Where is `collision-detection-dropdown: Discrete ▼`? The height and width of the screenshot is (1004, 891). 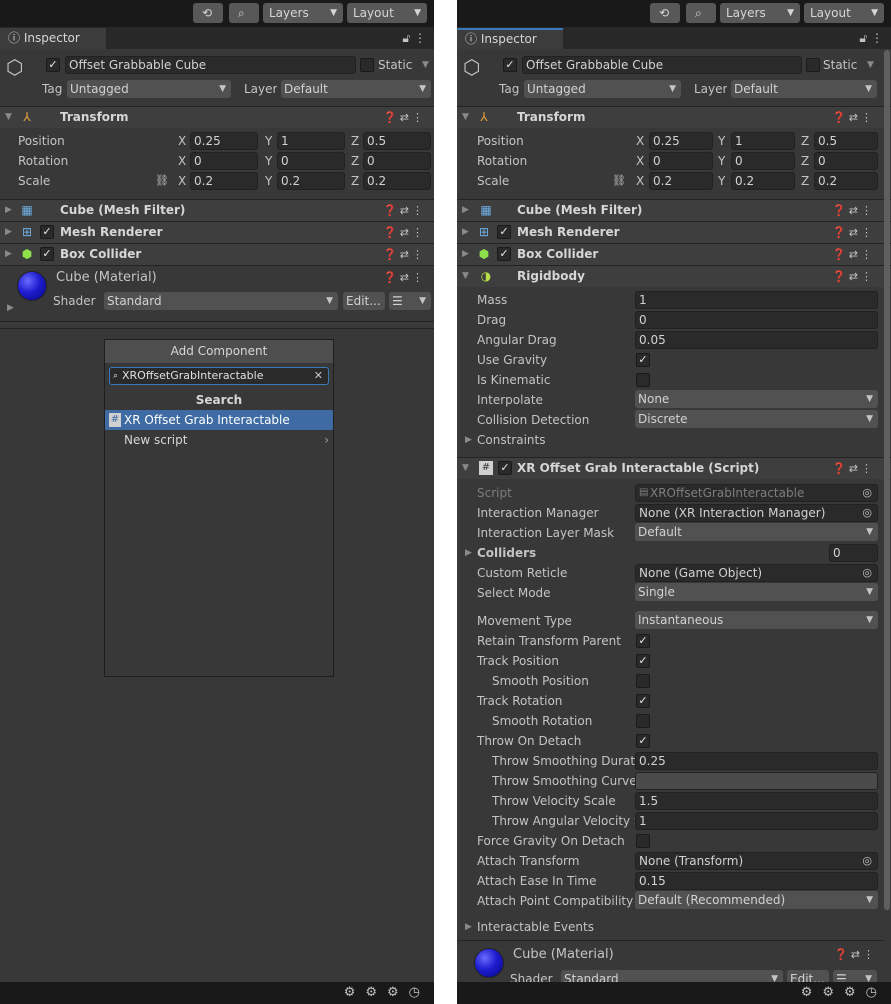 collision-detection-dropdown: Discrete ▼ is located at coordinates (756, 419).